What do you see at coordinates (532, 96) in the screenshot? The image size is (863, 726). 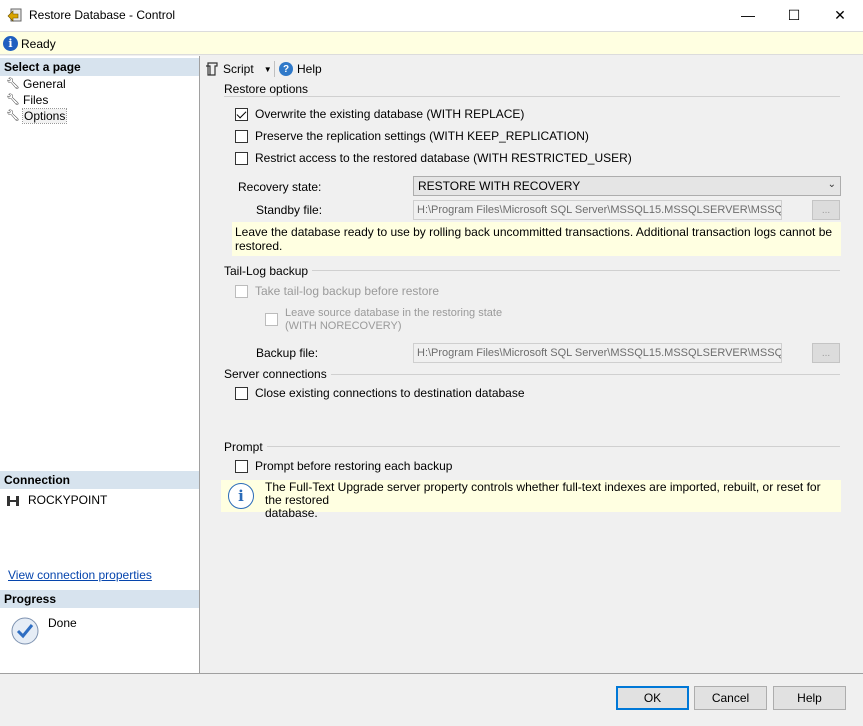 I see `restore-options-divider` at bounding box center [532, 96].